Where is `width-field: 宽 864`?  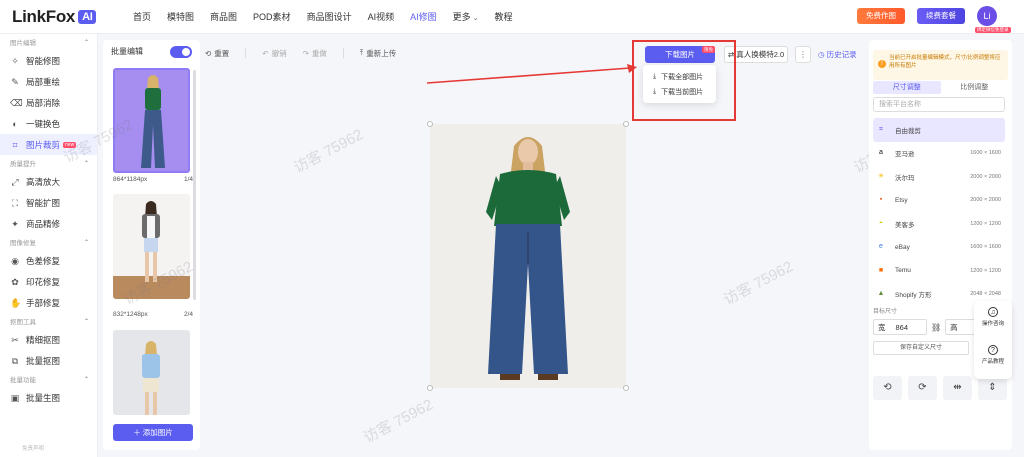 width-field: 宽 864 is located at coordinates (900, 327).